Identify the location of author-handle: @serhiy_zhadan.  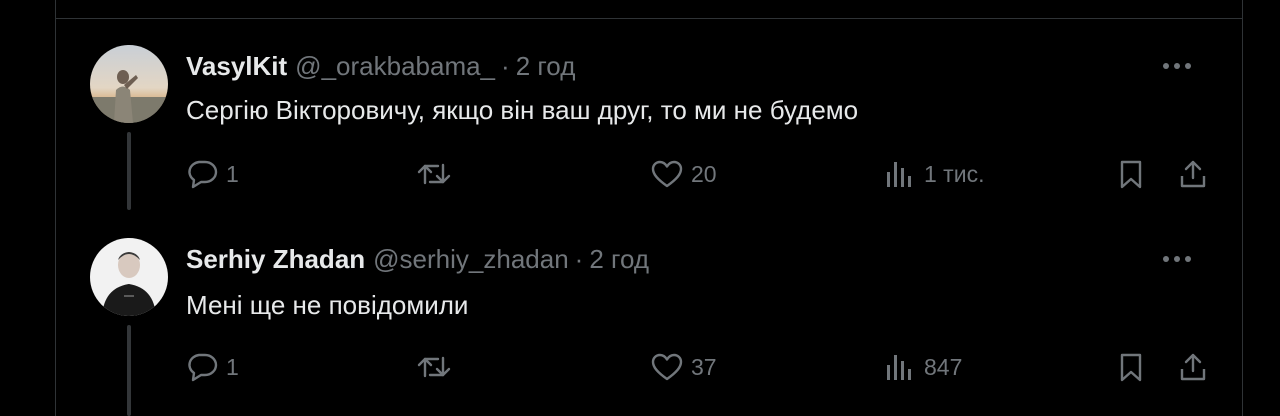
(471, 259).